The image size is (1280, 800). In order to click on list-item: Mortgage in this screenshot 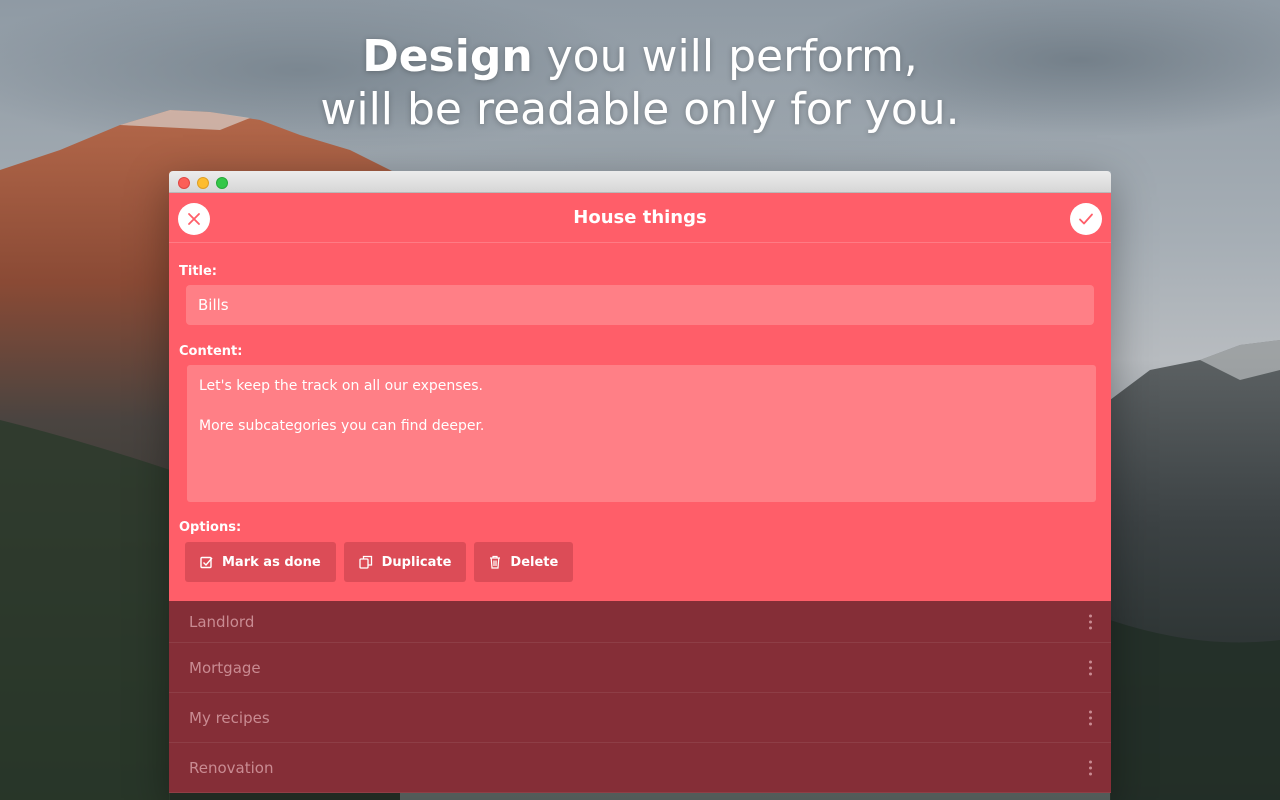, I will do `click(640, 668)`.